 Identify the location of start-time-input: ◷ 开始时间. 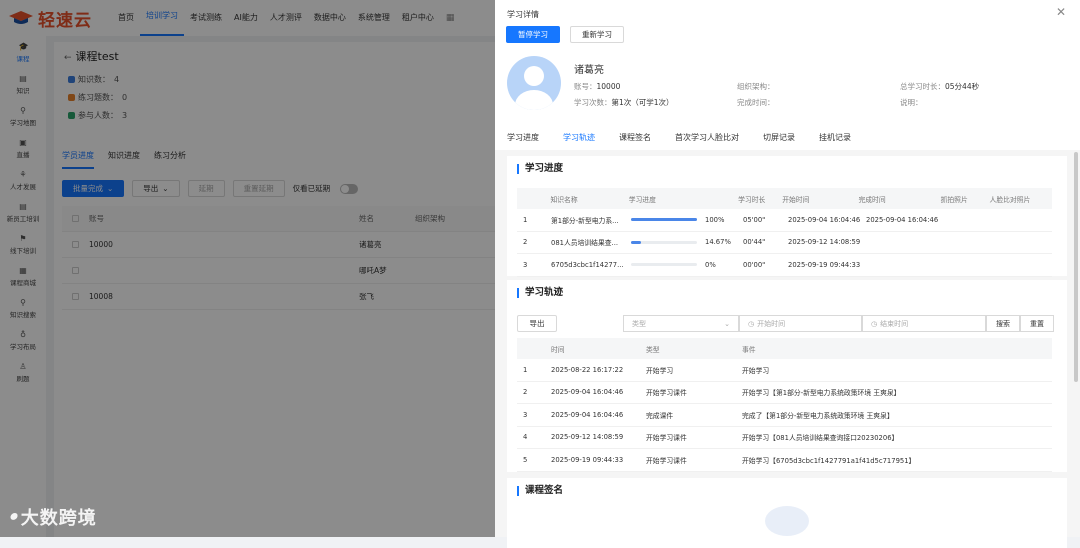
(800, 323).